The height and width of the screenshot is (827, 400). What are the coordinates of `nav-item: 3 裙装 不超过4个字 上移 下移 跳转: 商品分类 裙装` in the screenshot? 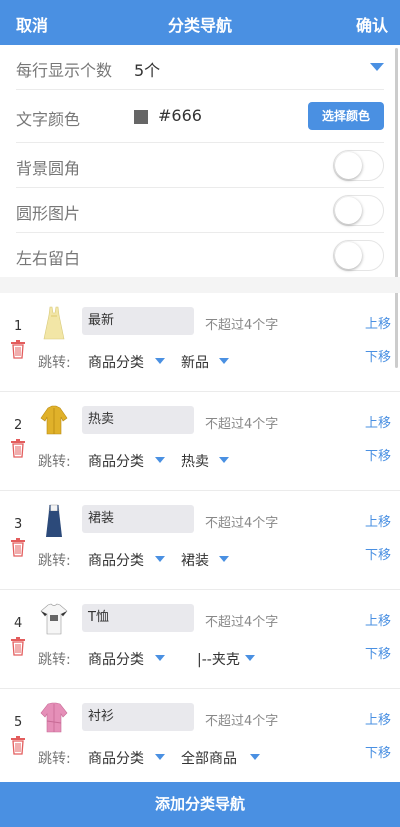 It's located at (200, 540).